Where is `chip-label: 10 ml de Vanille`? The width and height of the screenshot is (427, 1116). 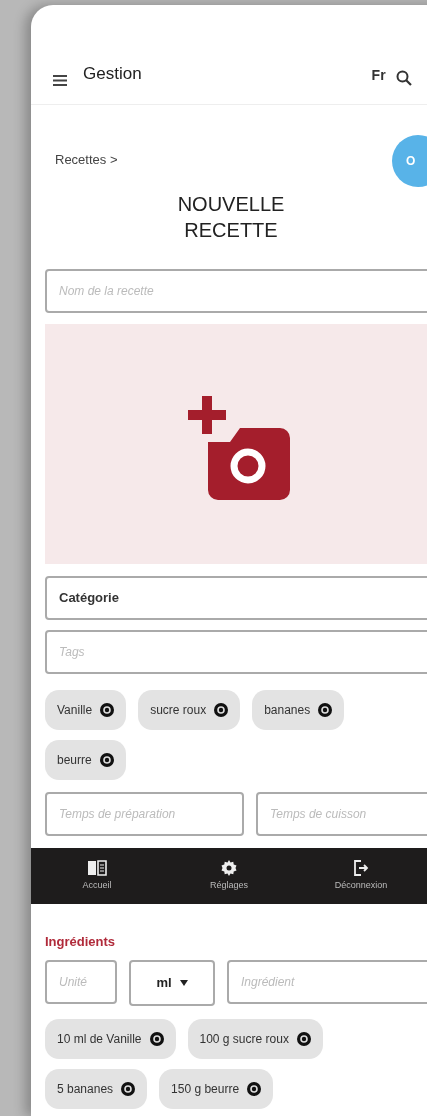
chip-label: 10 ml de Vanille is located at coordinates (99, 1039).